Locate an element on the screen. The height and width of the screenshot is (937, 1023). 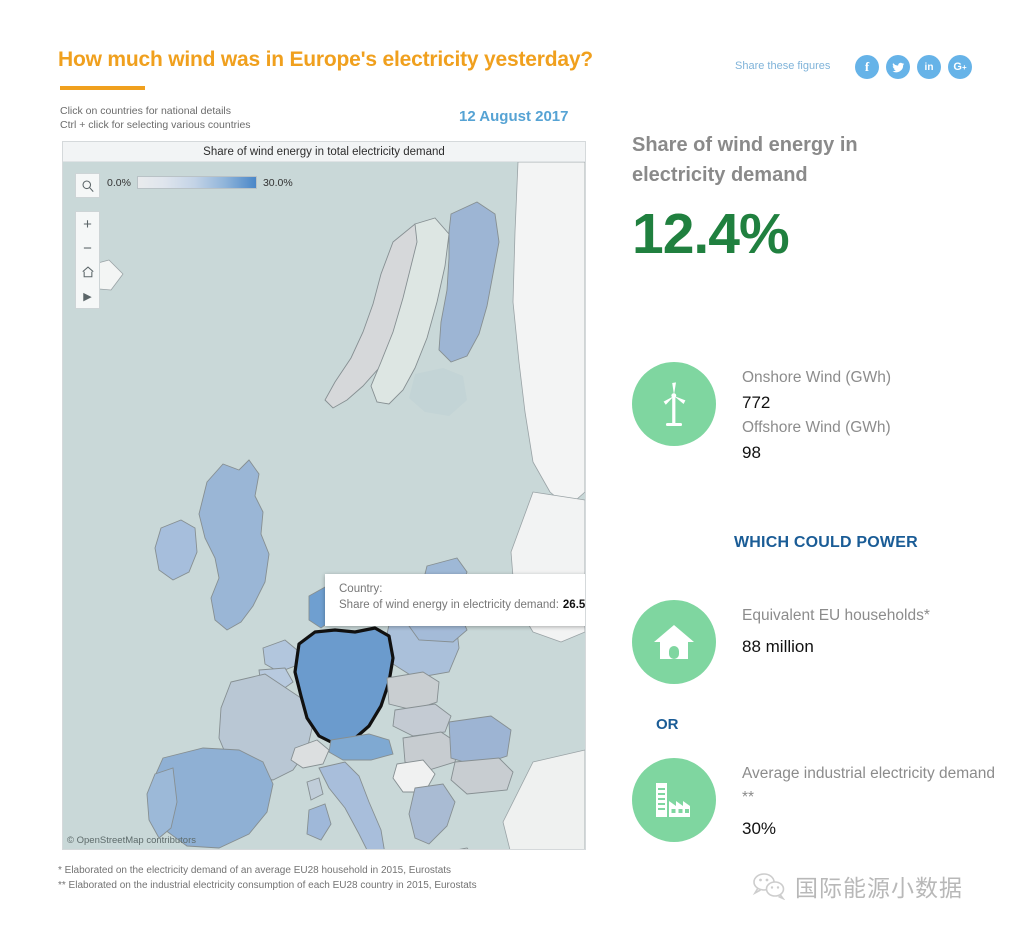
tooltip-country-key: Country: is located at coordinates (361, 589).